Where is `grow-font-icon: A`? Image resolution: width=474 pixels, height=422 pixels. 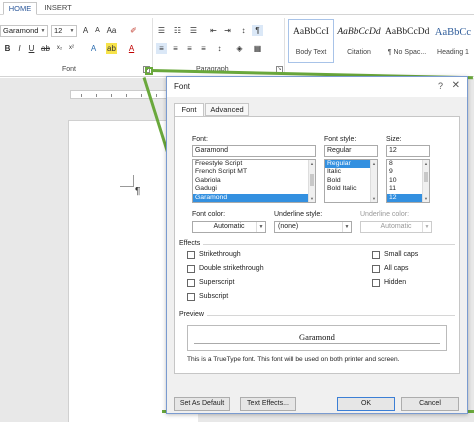 grow-font-icon: A is located at coordinates (85, 30).